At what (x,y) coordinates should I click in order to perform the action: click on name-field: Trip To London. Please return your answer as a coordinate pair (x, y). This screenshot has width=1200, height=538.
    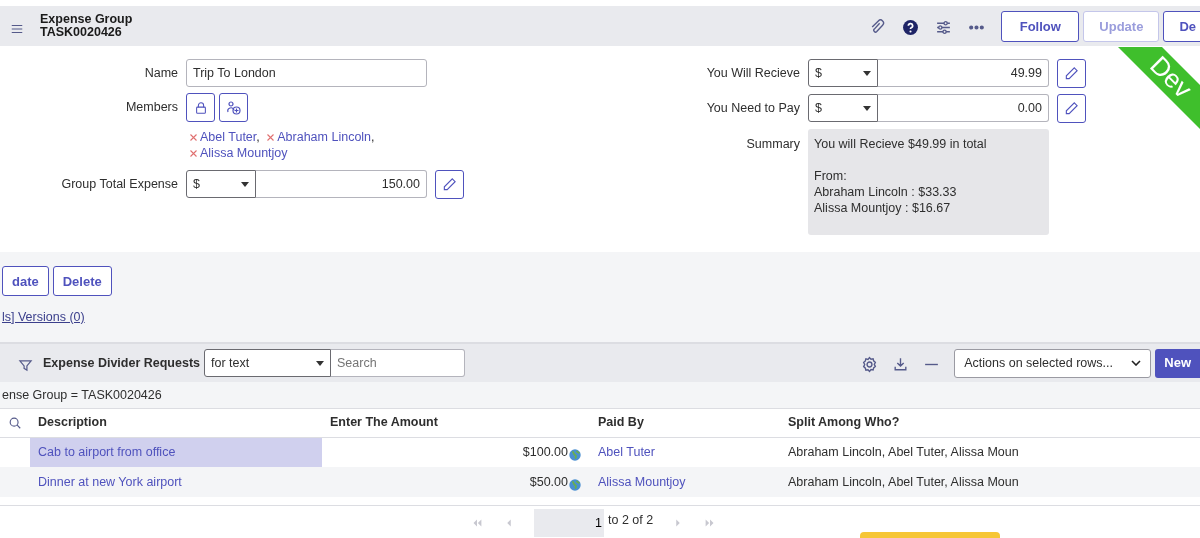
    Looking at the image, I should click on (306, 73).